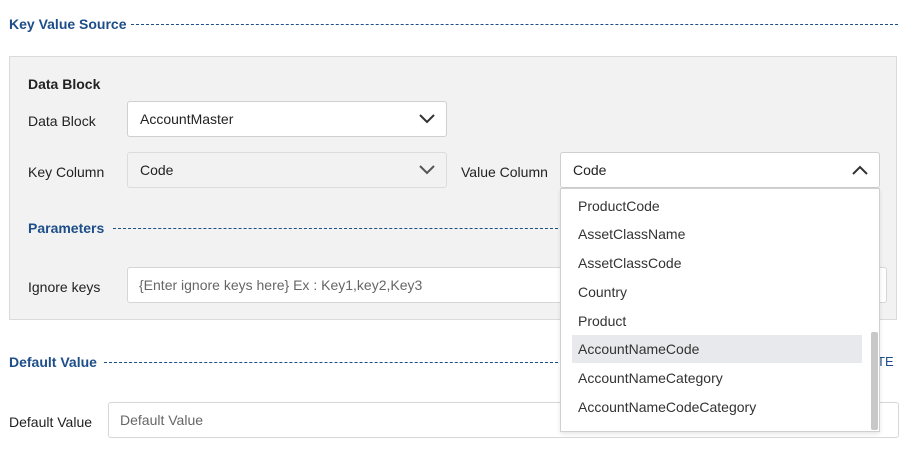 The width and height of the screenshot is (909, 451). Describe the element at coordinates (874, 381) in the screenshot. I see `dropdown-scrollbar` at that location.